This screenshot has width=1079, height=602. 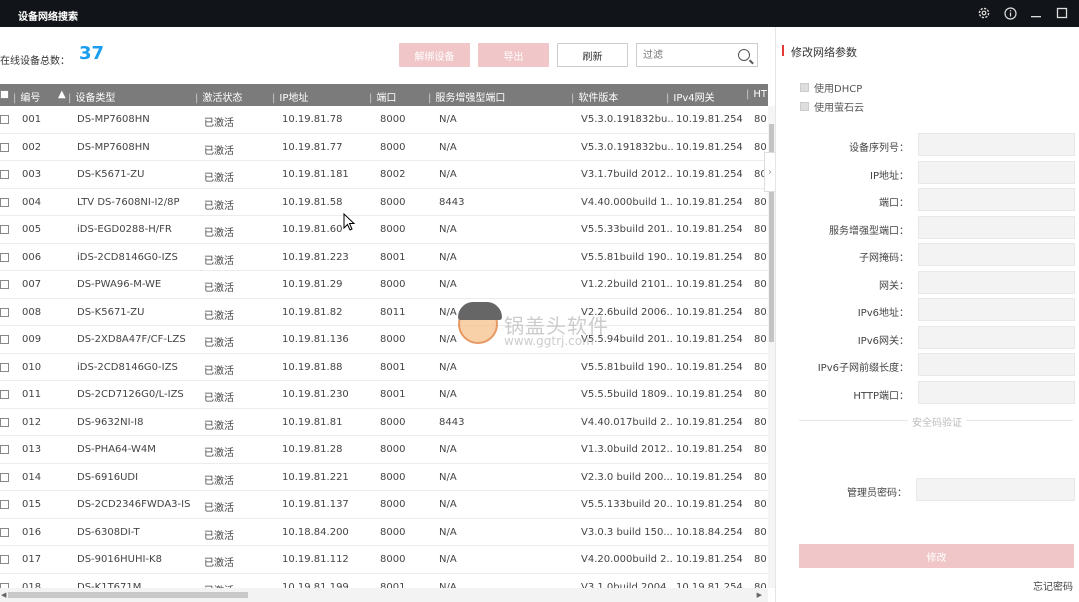 I want to click on search-icon, so click(x=744, y=55).